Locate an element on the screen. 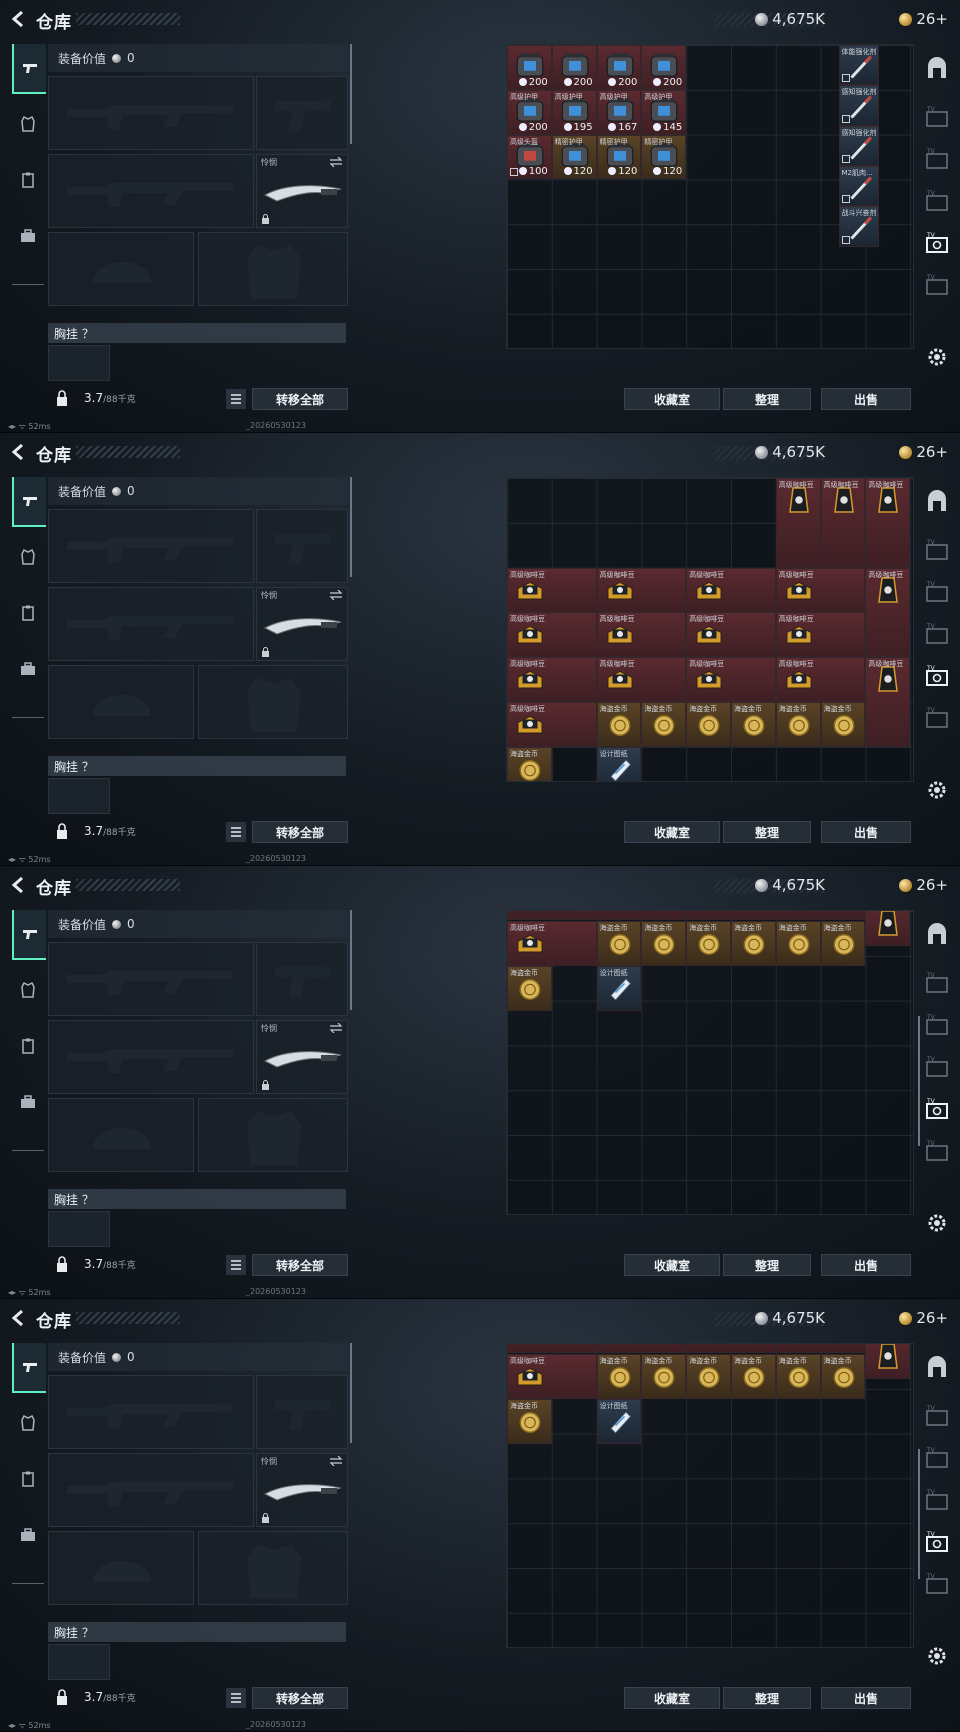 The image size is (960, 1732). chest-rig-header: 胸挂 ？ is located at coordinates (197, 1199).